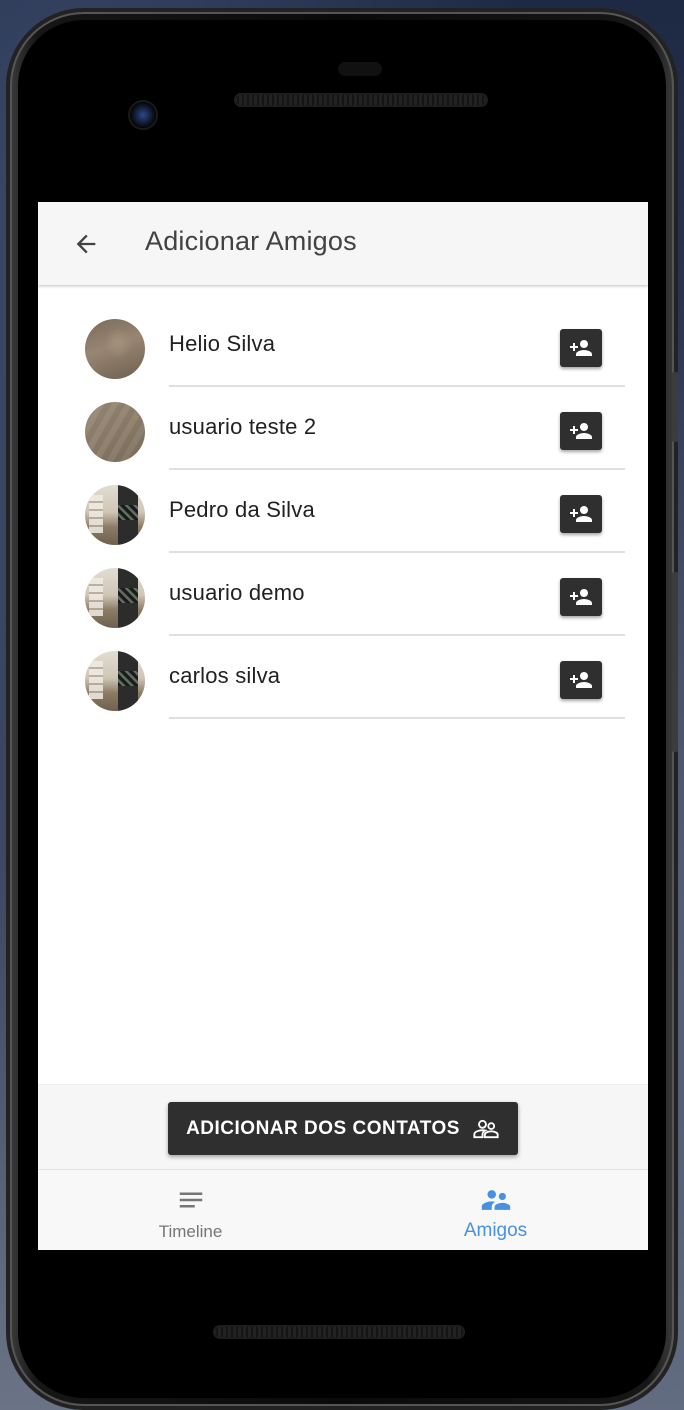  I want to click on friend-name: Pedro da Silva, so click(242, 509).